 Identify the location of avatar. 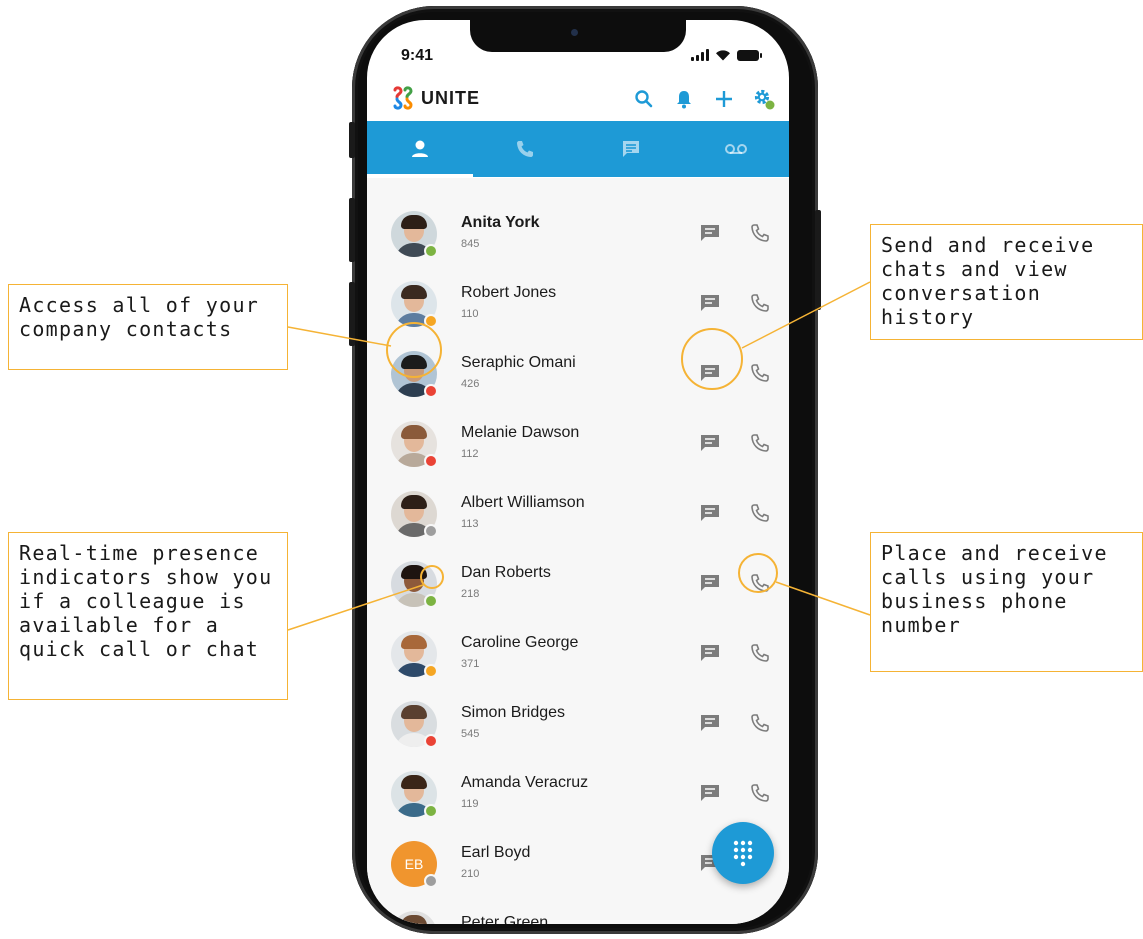
(414, 917).